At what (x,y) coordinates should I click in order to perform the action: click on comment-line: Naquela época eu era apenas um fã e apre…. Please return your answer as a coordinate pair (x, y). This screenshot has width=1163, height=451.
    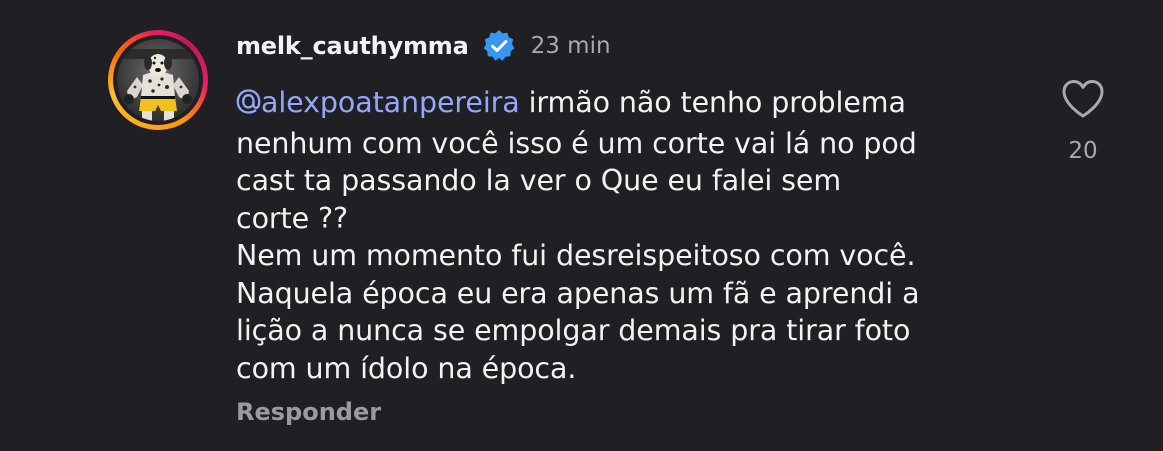
    Looking at the image, I should click on (578, 293).